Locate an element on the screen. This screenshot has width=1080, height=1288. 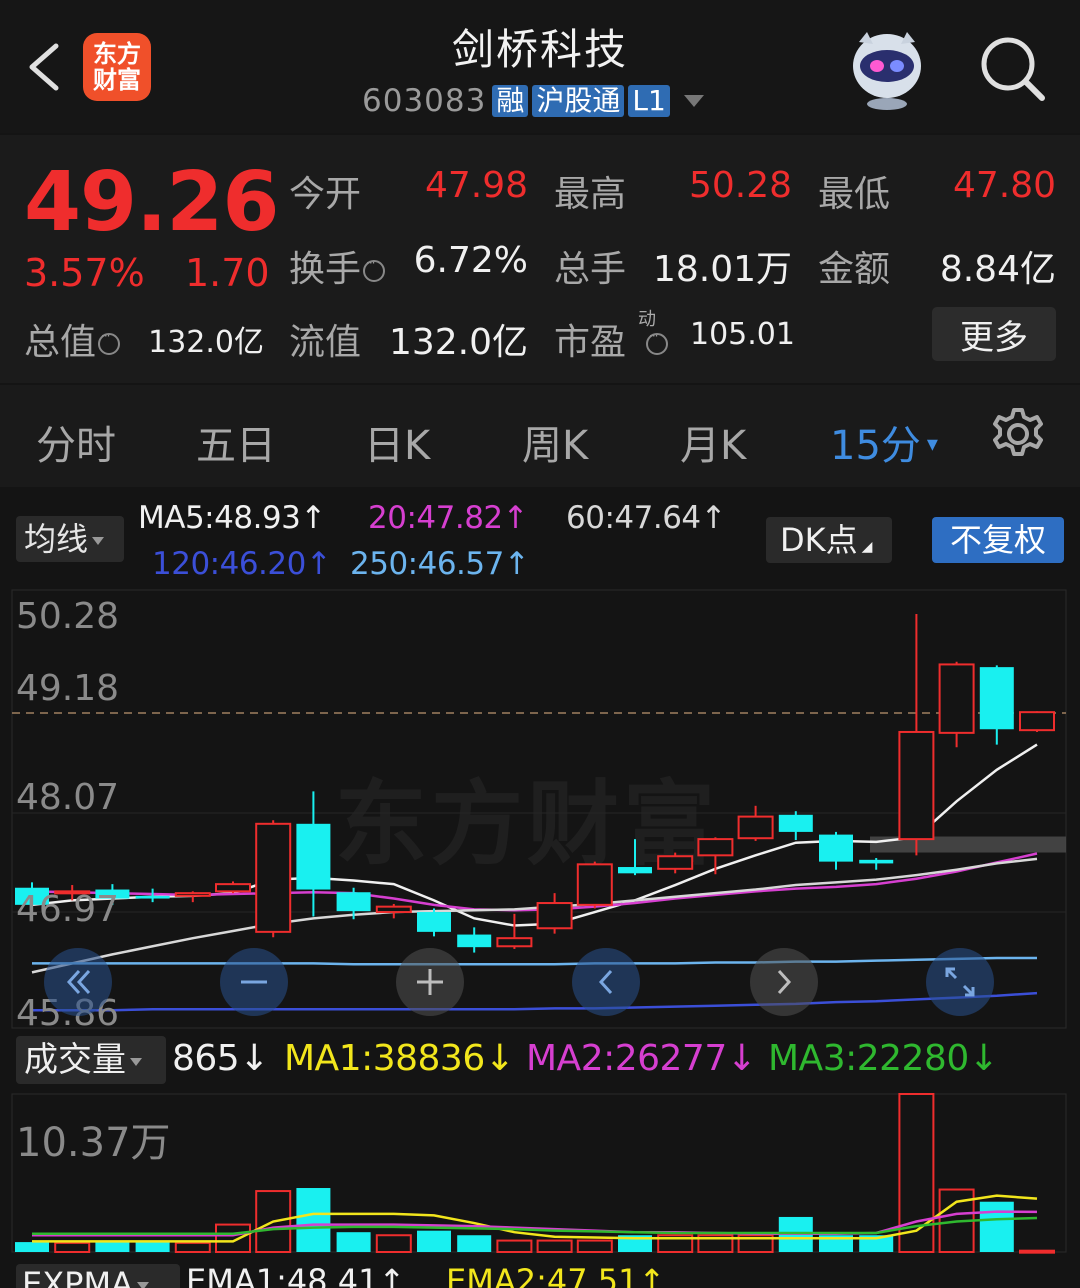
price-axis-label: 50.28 is located at coordinates (68, 616).